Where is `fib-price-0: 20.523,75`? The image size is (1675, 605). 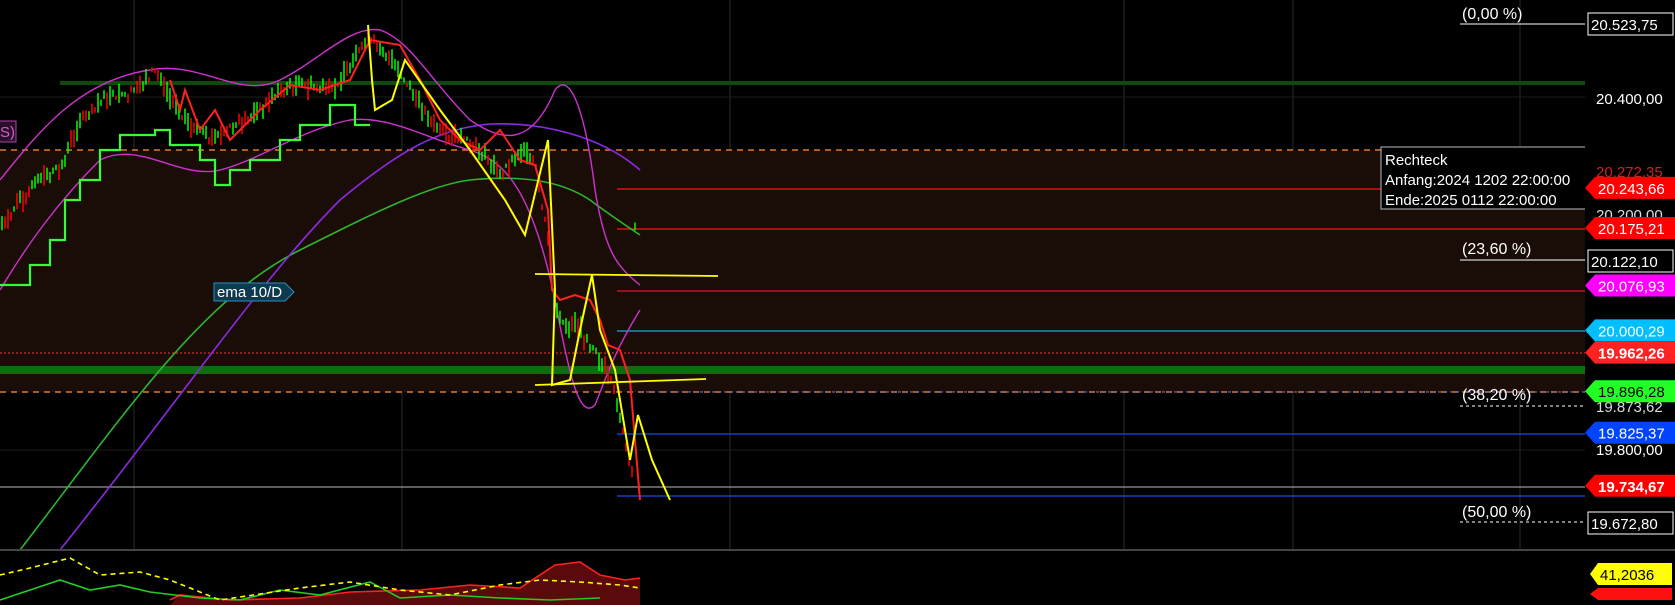 fib-price-0: 20.523,75 is located at coordinates (1624, 25).